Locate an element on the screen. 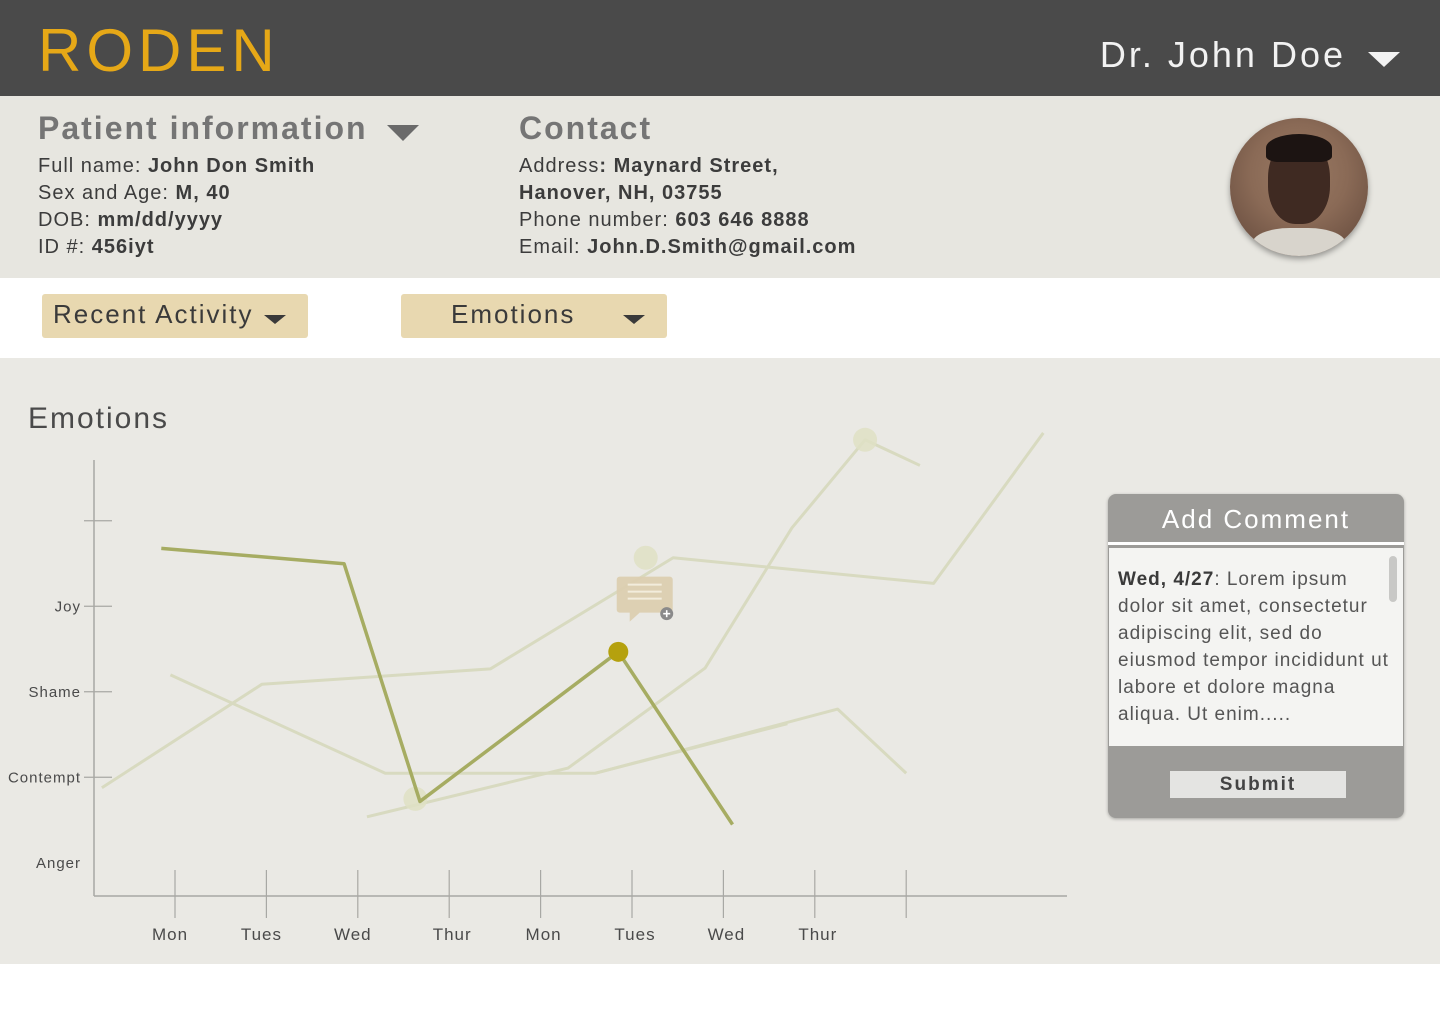 The width and height of the screenshot is (1440, 1024). top-bar: RODEN Dr. John Doe is located at coordinates (720, 48).